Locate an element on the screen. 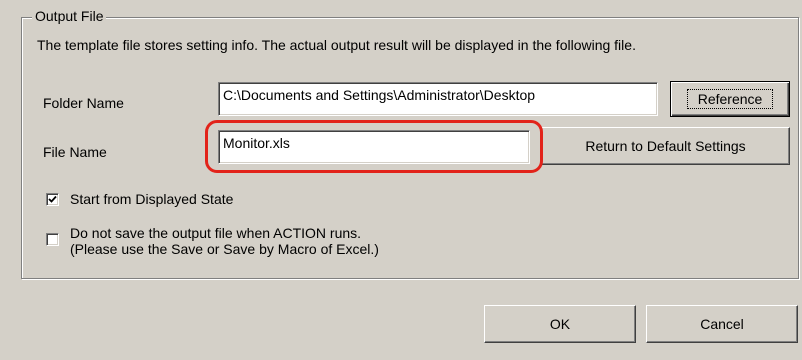  return-to-default-label: Return to Default Settings is located at coordinates (665, 146).